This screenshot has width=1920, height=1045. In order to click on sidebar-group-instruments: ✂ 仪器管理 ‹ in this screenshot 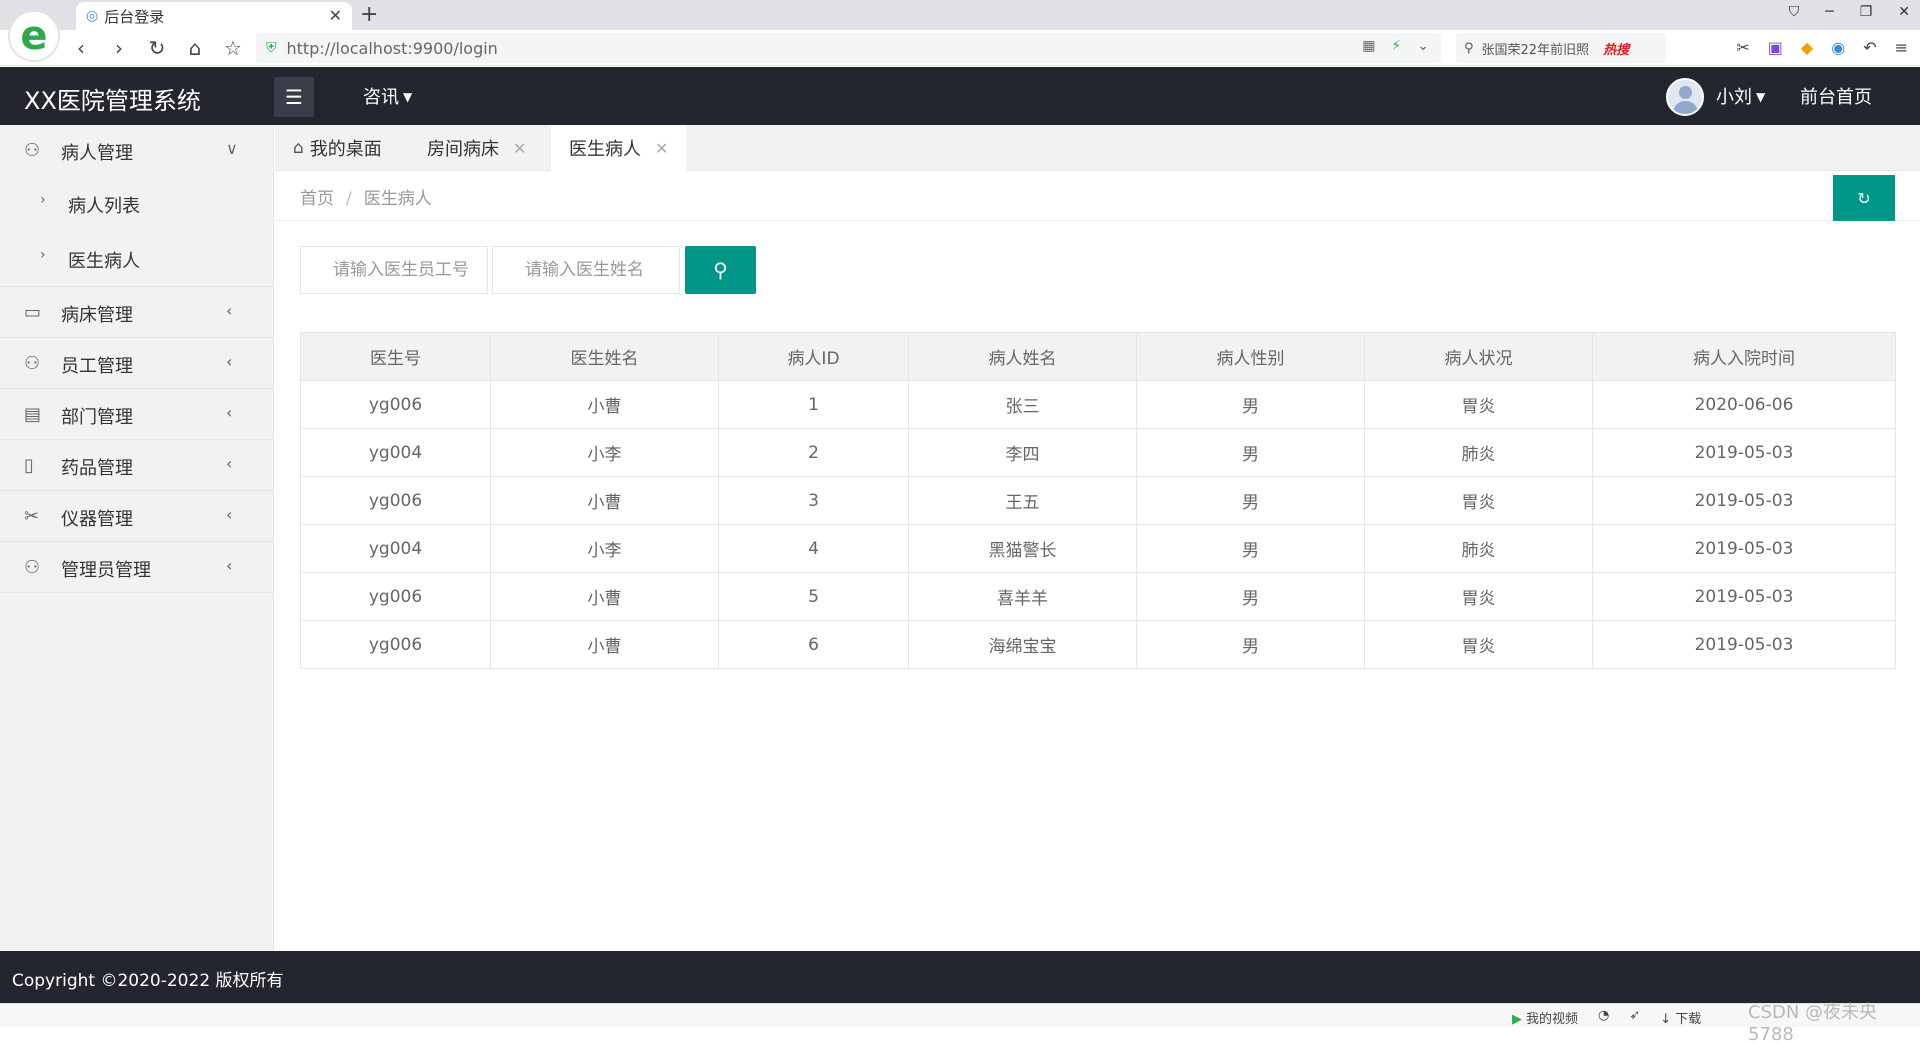, I will do `click(136, 516)`.